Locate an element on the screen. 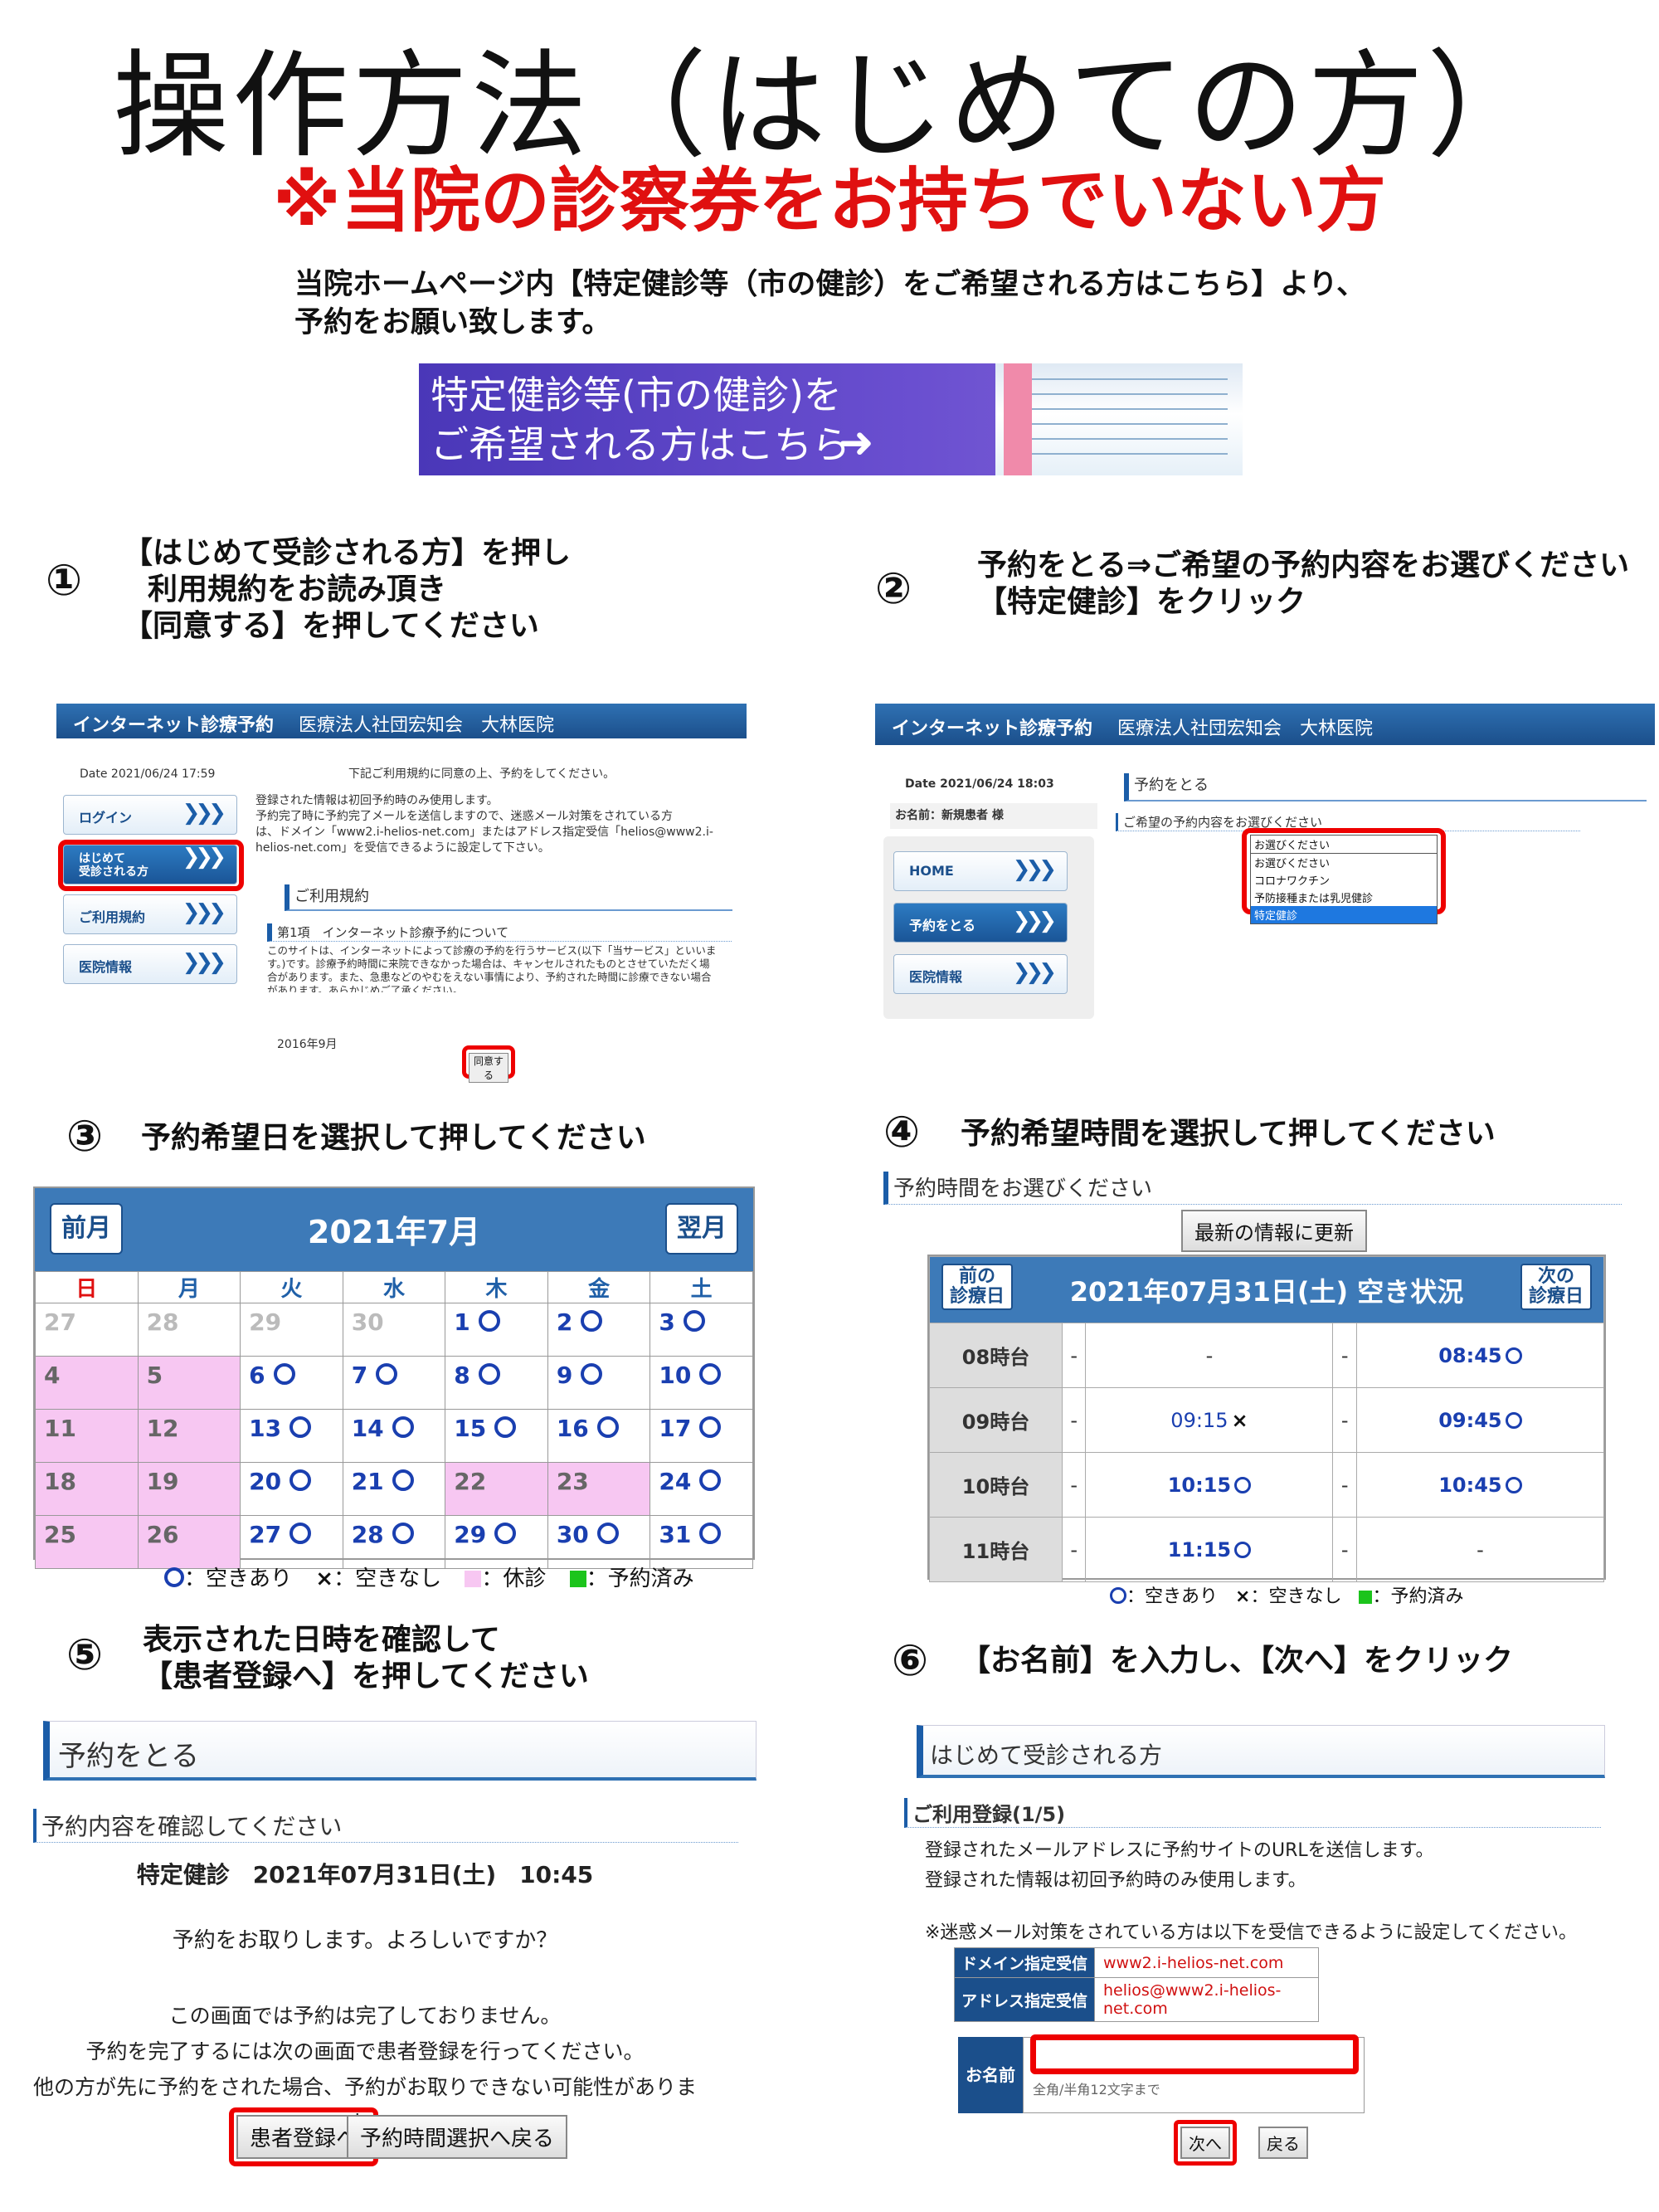 The height and width of the screenshot is (2212, 1659). next-day-button: 次の 診療日 is located at coordinates (1556, 1287).